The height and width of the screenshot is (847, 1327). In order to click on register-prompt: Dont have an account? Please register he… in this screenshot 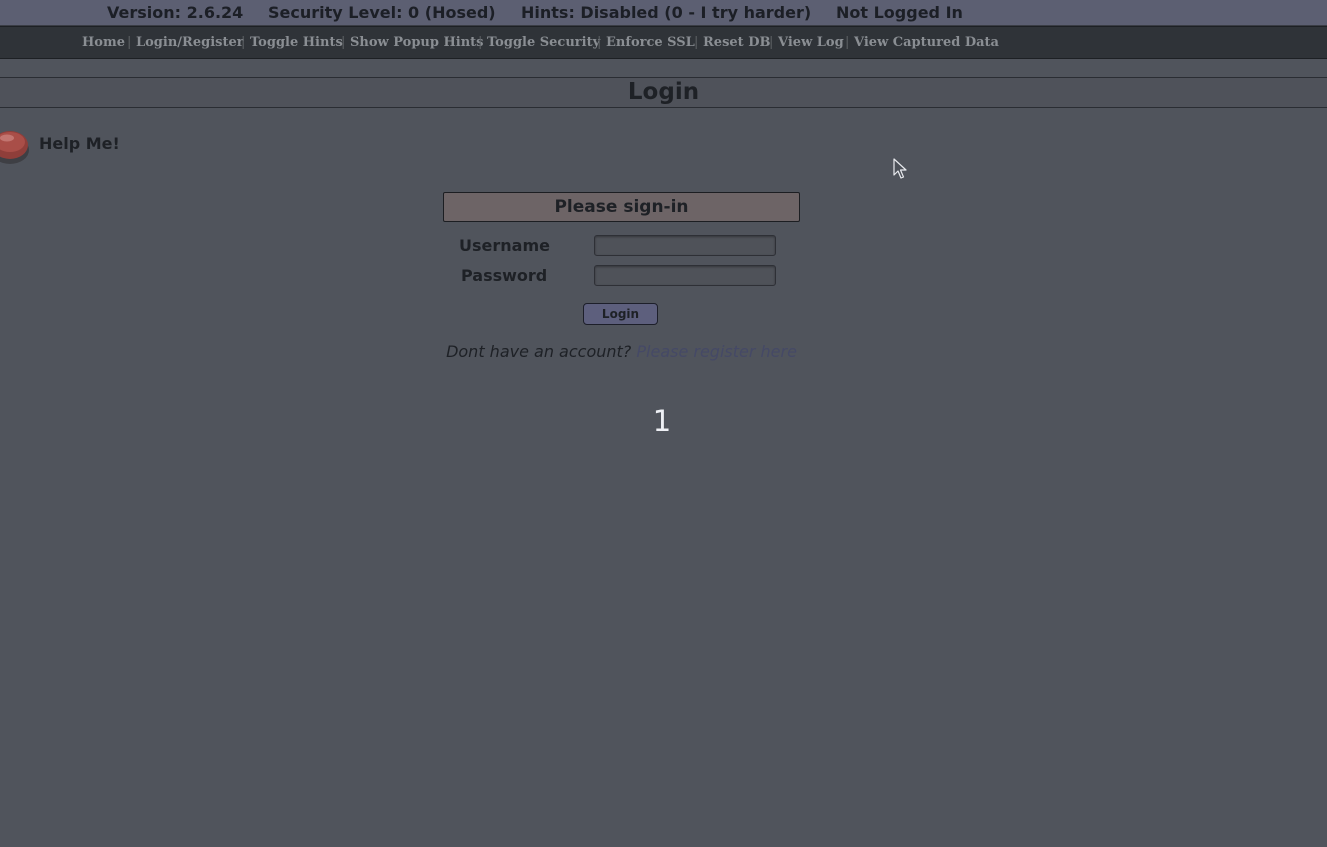, I will do `click(621, 351)`.